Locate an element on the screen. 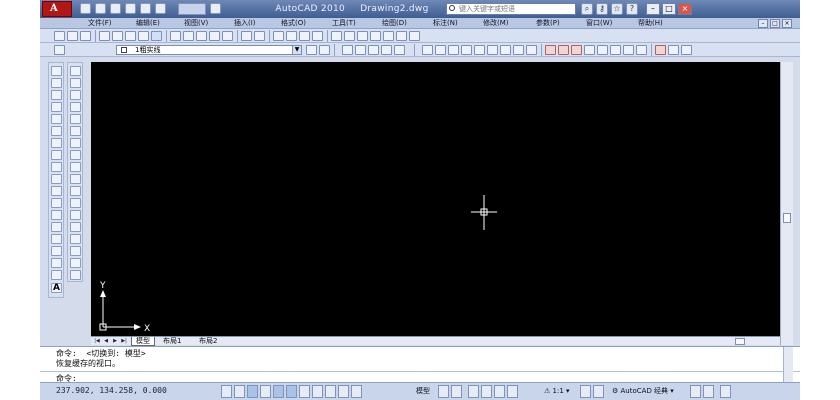 The height and width of the screenshot is (400, 840). join-icon is located at coordinates (75, 227).